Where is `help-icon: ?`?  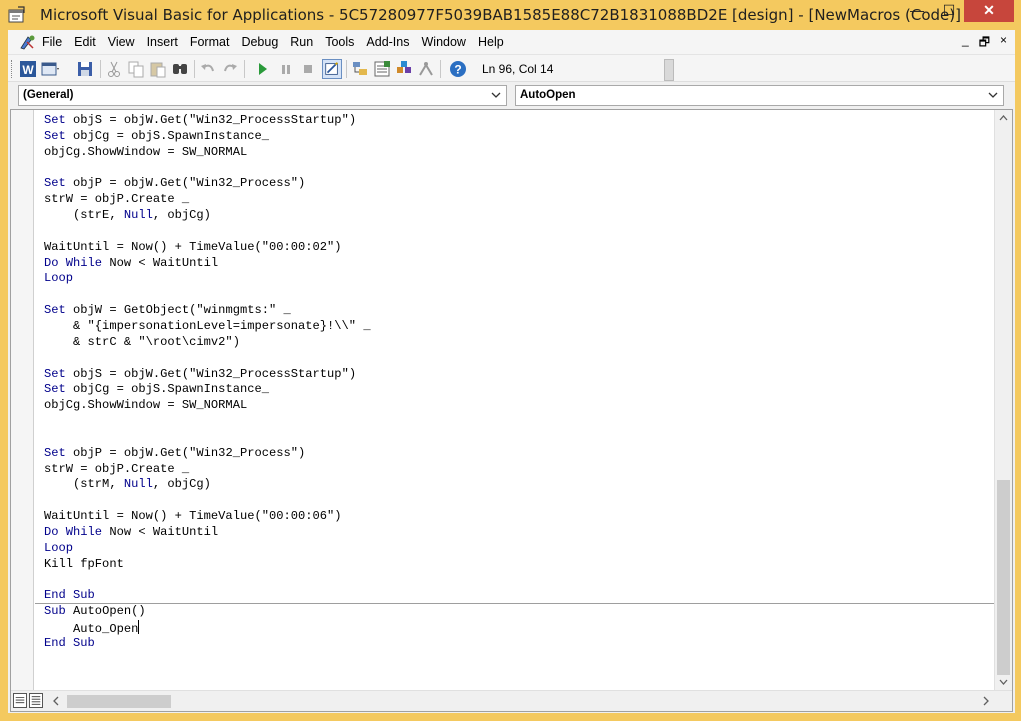 help-icon: ? is located at coordinates (458, 69).